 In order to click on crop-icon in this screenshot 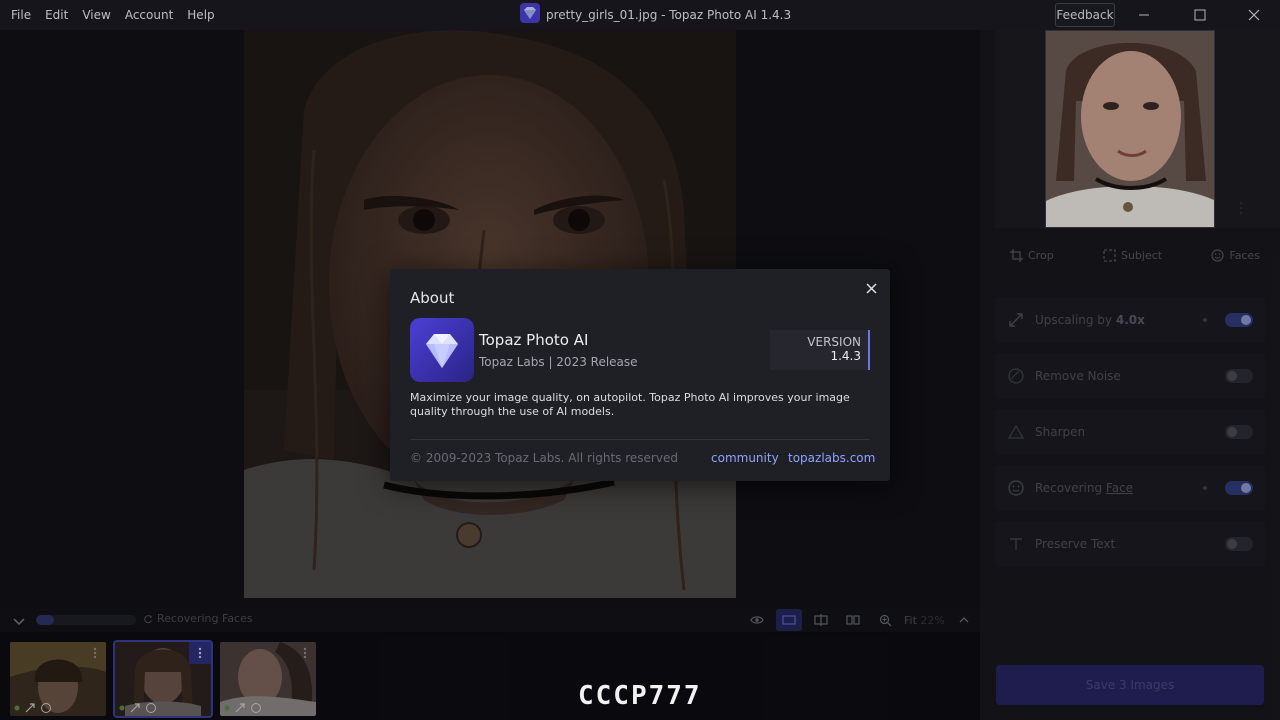, I will do `click(1016, 255)`.